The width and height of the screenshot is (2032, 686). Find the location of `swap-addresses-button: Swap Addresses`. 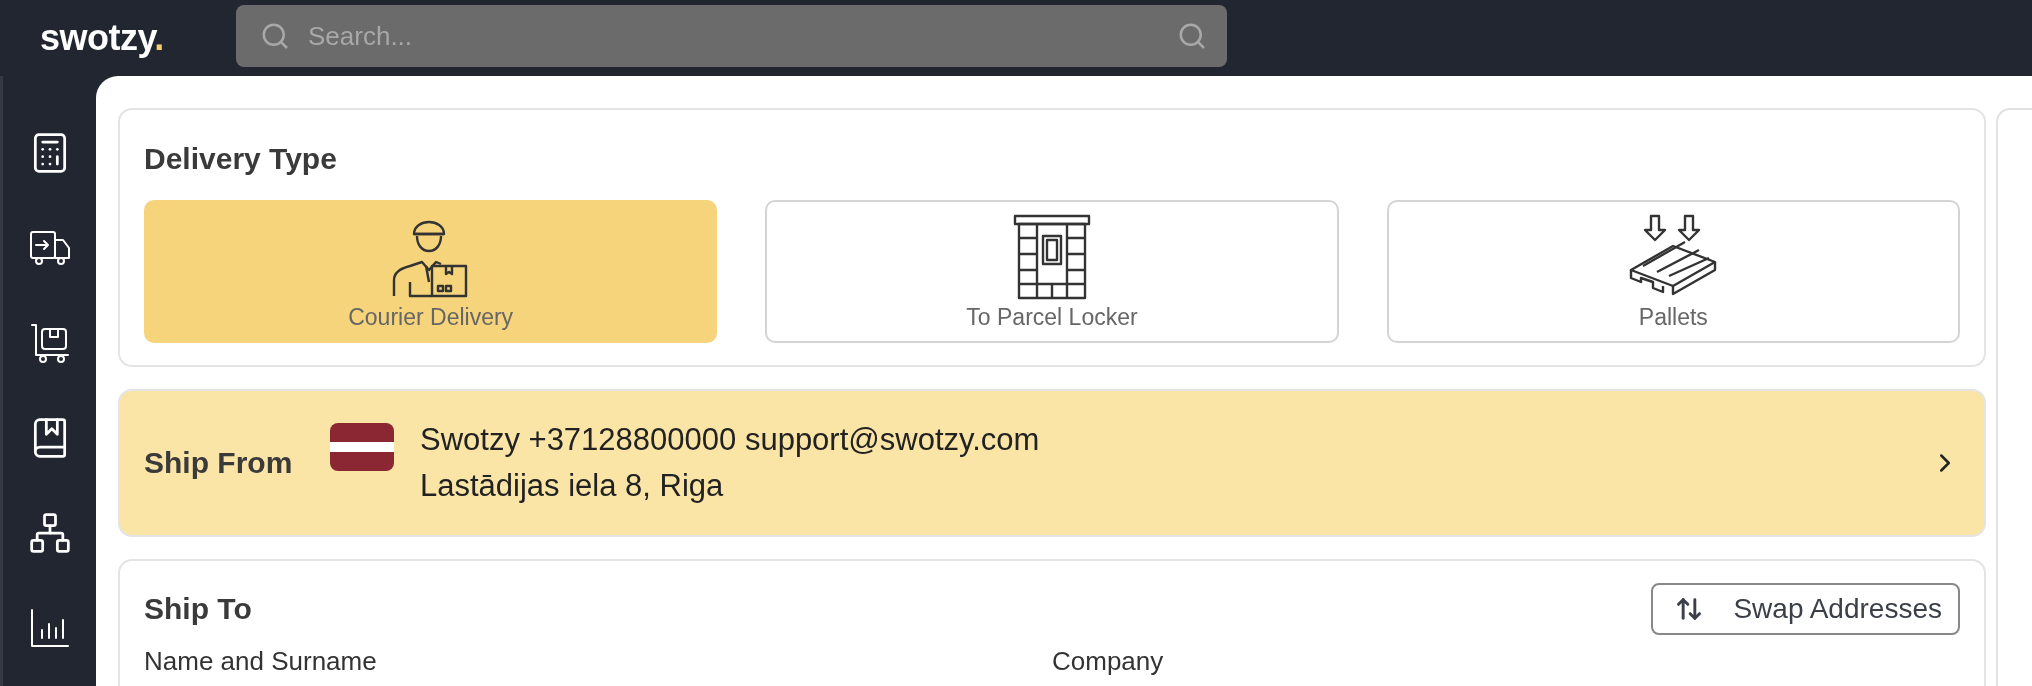

swap-addresses-button: Swap Addresses is located at coordinates (1805, 609).